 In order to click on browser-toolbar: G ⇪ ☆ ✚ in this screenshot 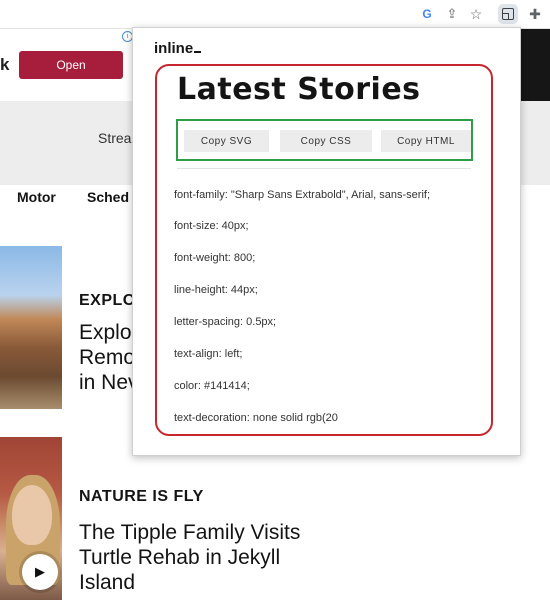, I will do `click(275, 14)`.